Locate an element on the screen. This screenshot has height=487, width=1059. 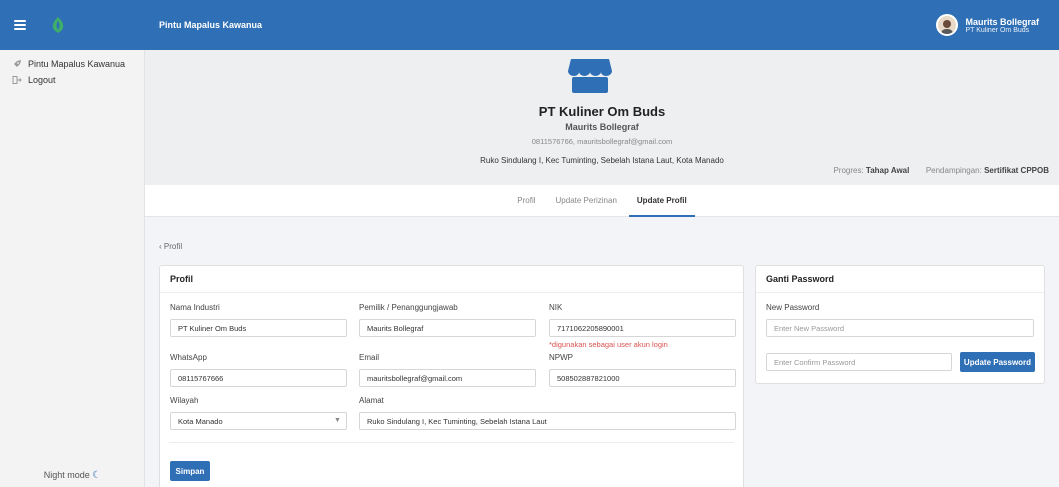
night-mode-label: Night mode is located at coordinates (66, 475).